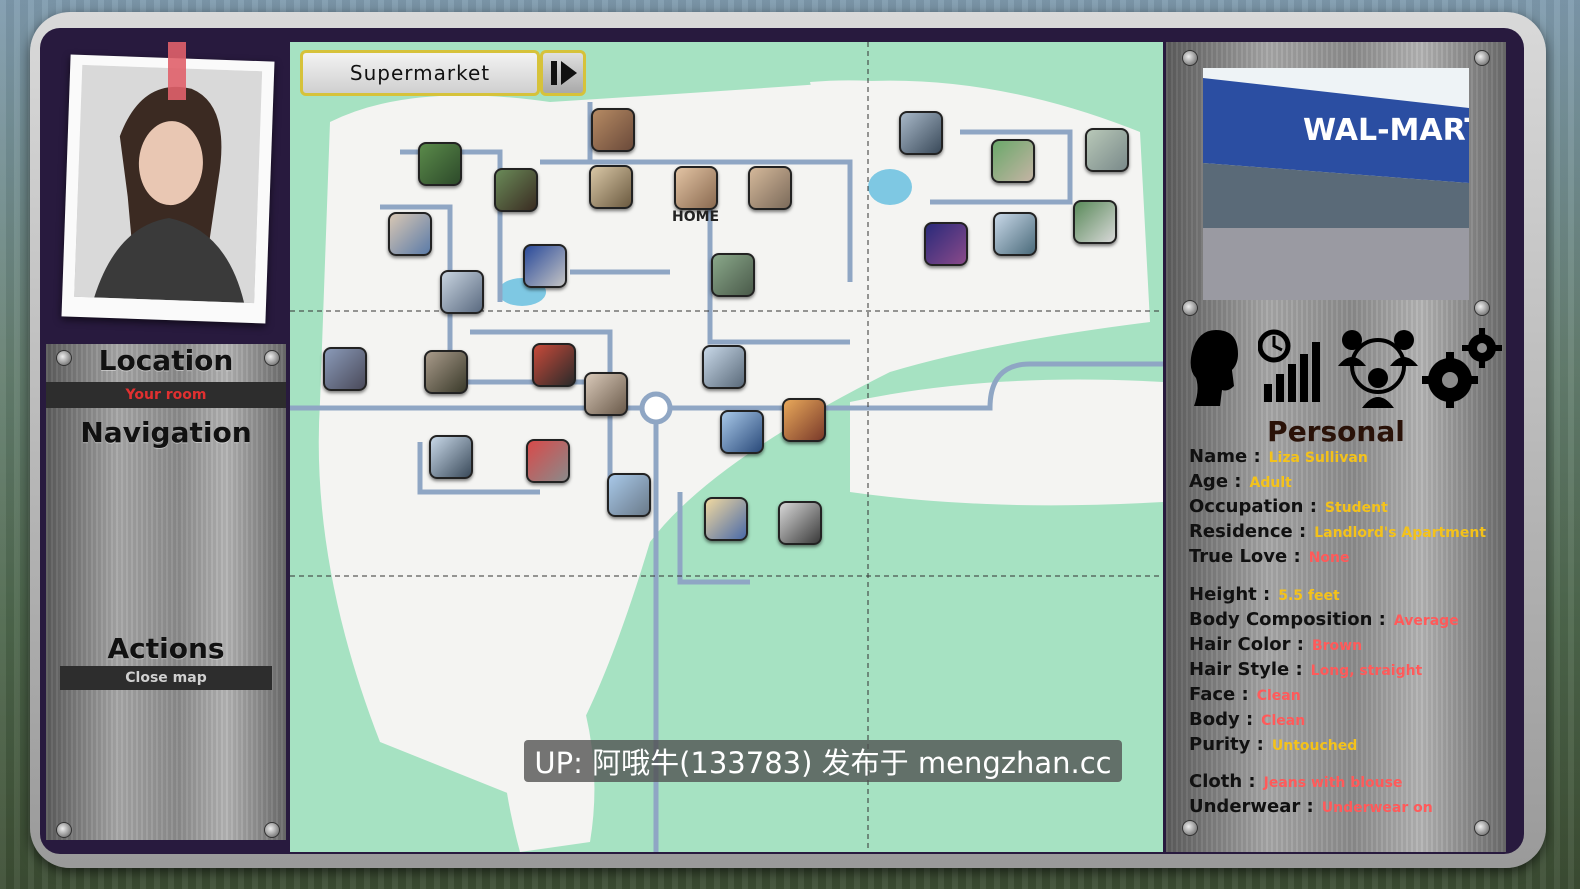 This screenshot has width=1580, height=889. What do you see at coordinates (1338, 531) in the screenshot?
I see `info-residence: Residence : Landlord's Apartment` at bounding box center [1338, 531].